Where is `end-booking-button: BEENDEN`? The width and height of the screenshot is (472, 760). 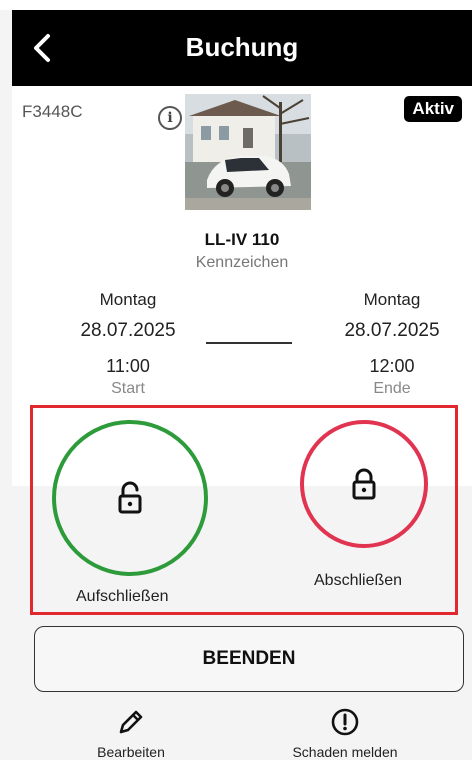
end-booking-button: BEENDEN is located at coordinates (249, 659).